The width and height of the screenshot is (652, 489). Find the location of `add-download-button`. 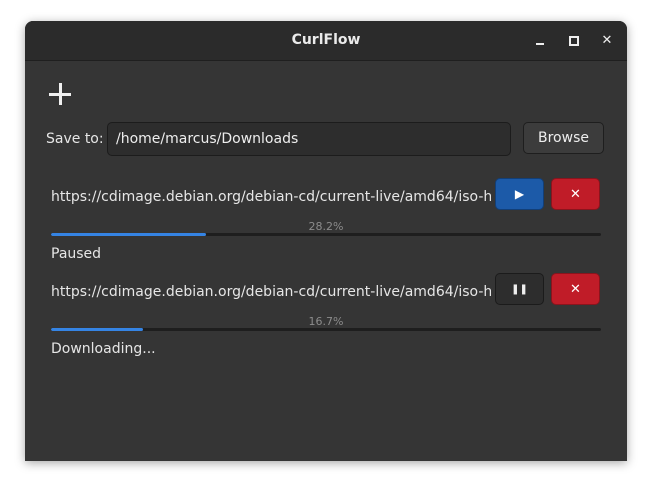

add-download-button is located at coordinates (61, 95).